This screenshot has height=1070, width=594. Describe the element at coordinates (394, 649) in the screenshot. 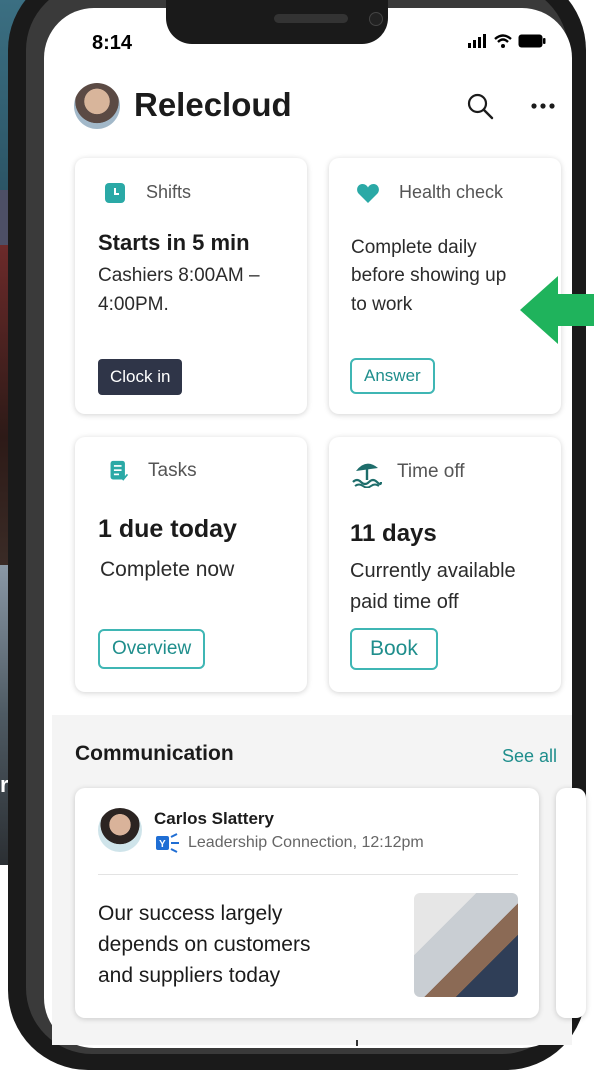

I see `book-button: Book` at that location.